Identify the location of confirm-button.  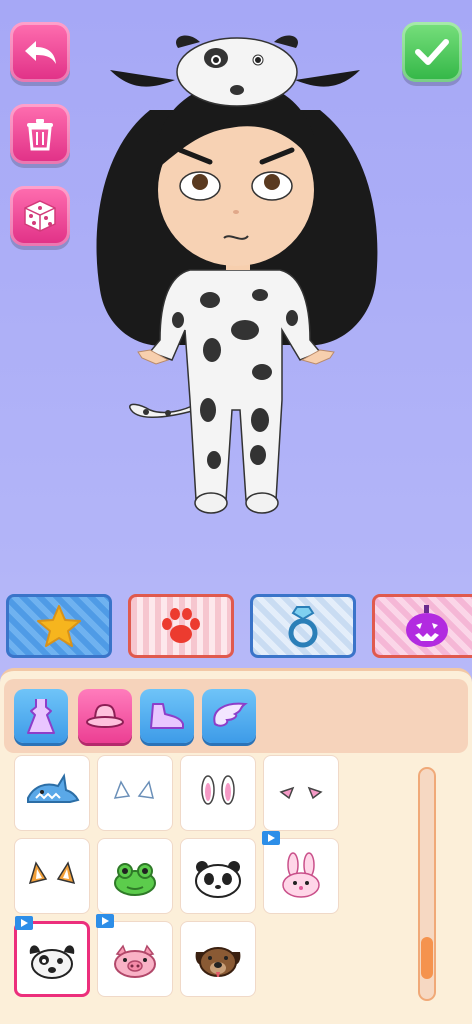
(432, 52).